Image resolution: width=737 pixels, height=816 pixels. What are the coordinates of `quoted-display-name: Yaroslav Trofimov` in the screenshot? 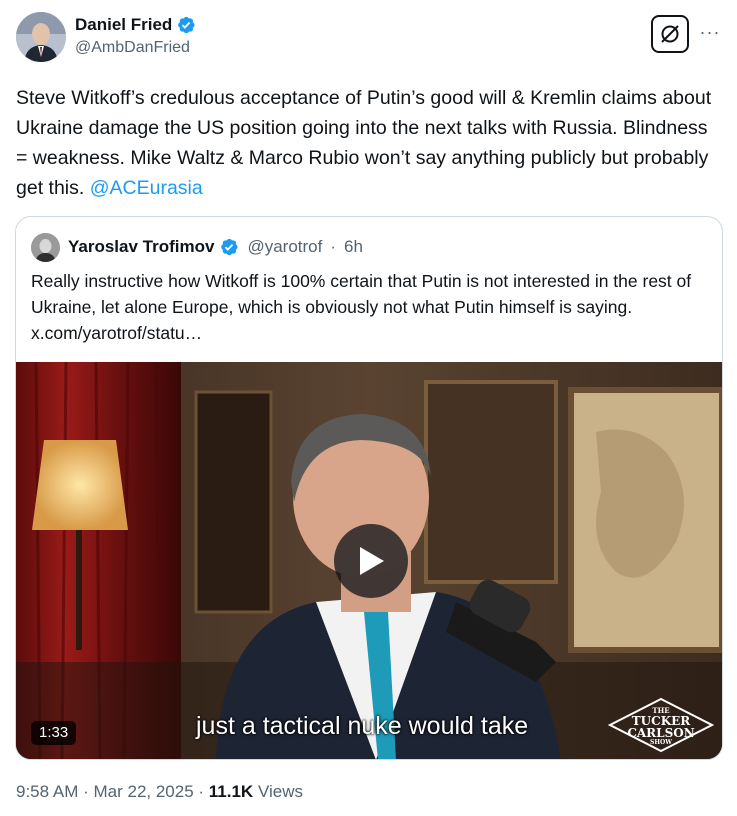 It's located at (141, 247).